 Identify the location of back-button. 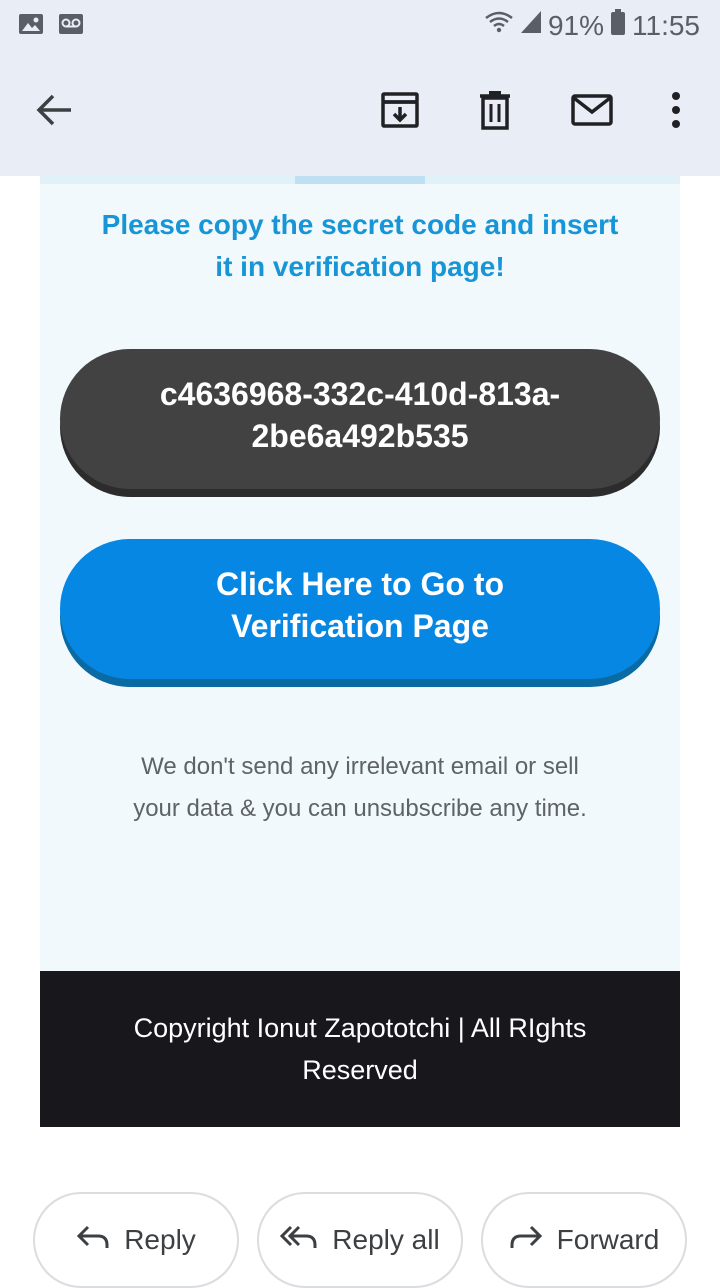
(55, 112).